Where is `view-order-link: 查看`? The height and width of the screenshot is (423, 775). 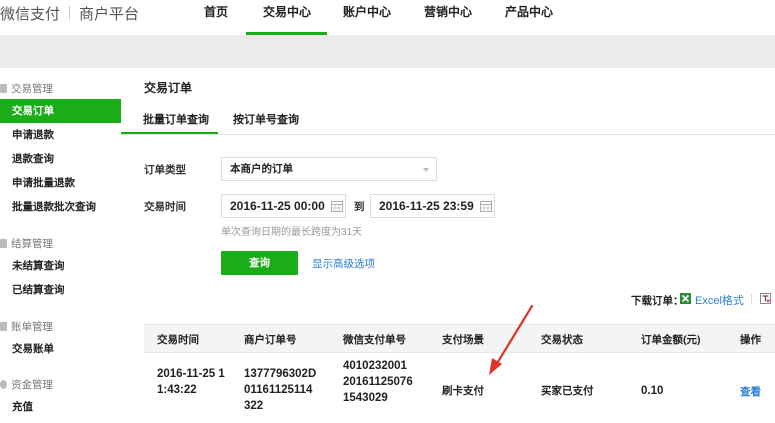 view-order-link: 查看 is located at coordinates (750, 391).